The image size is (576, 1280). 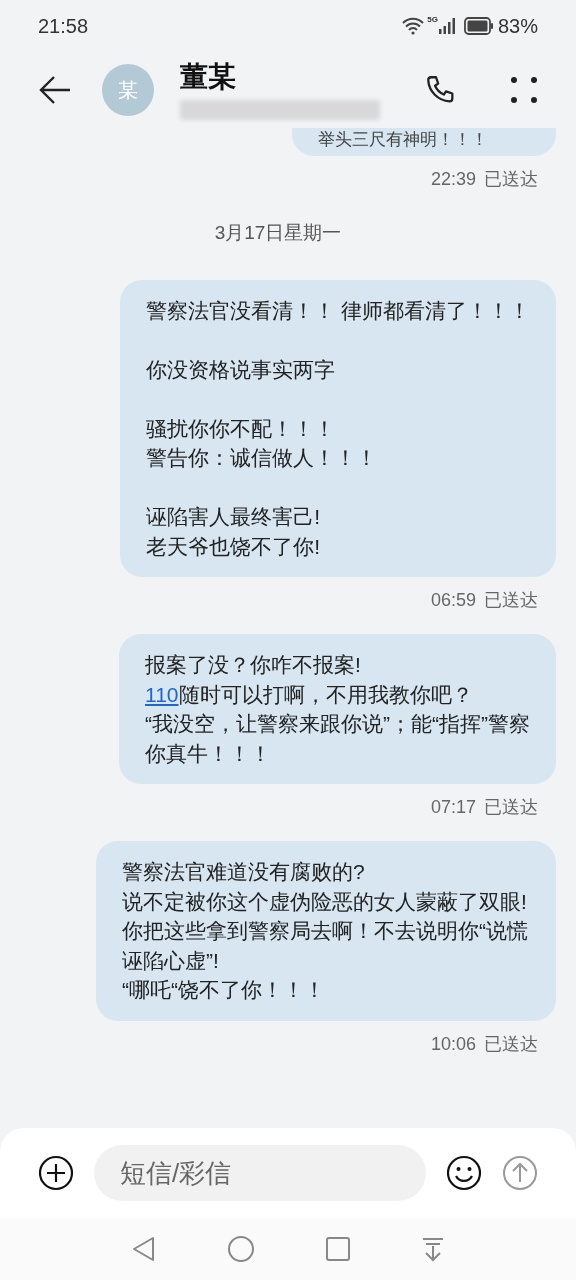 What do you see at coordinates (337, 724) in the screenshot?
I see `message-text: “我没空，让警察来跟你说”；能“指挥”警察` at bounding box center [337, 724].